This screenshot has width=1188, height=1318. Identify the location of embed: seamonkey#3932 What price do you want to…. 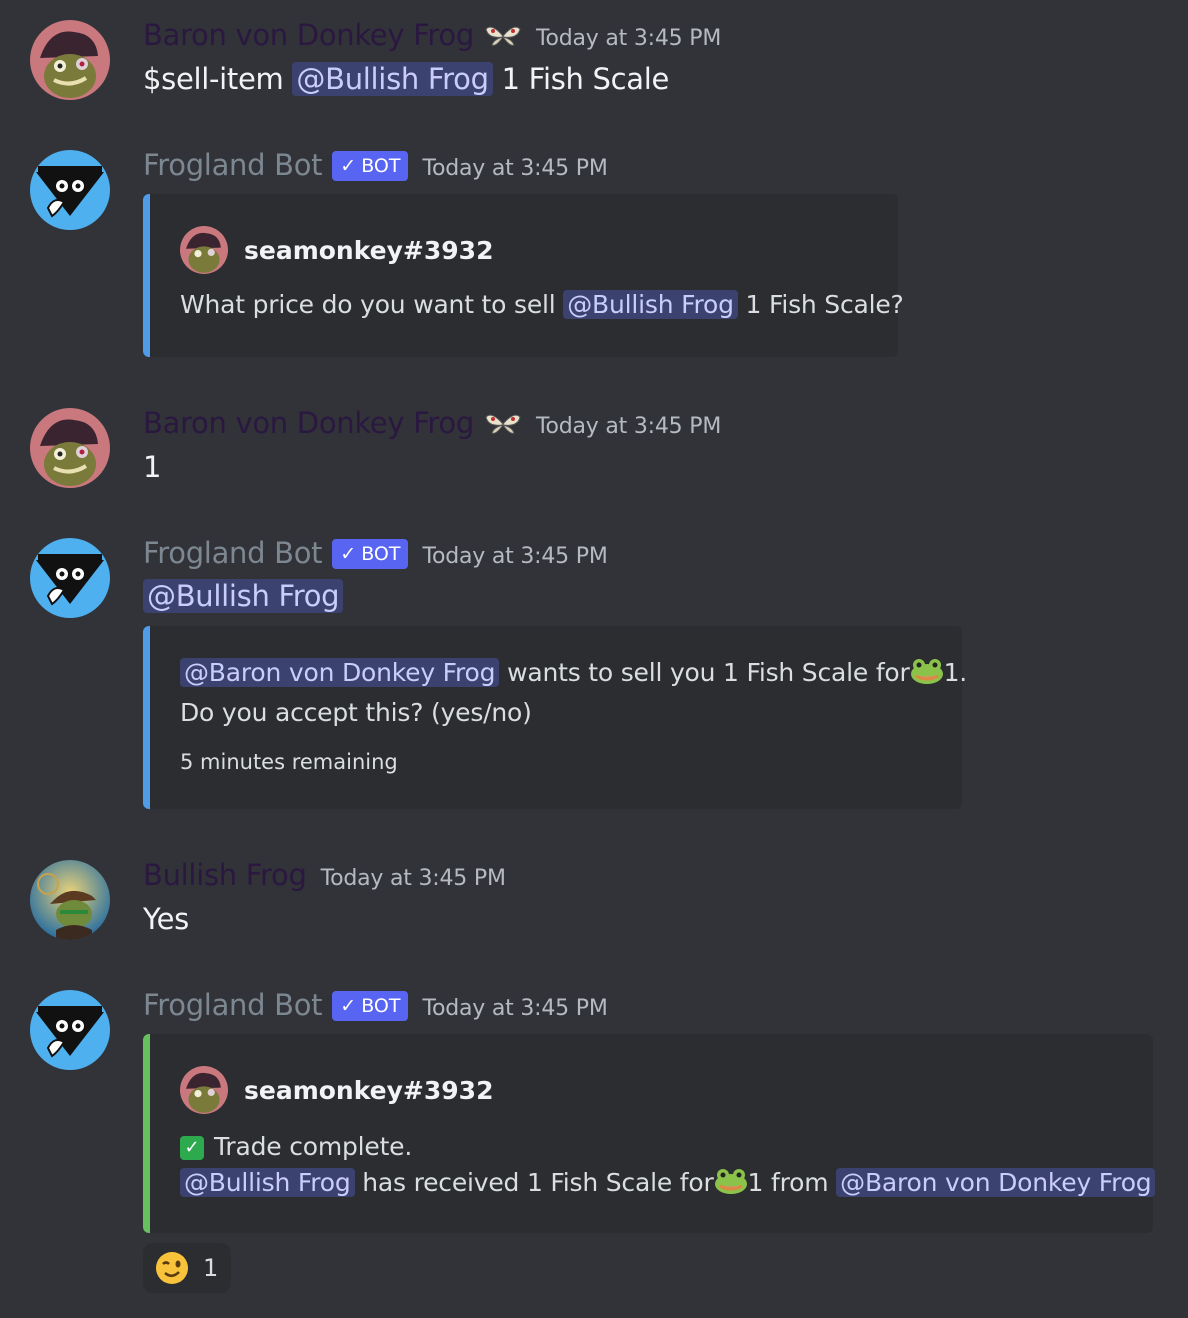
(523, 275).